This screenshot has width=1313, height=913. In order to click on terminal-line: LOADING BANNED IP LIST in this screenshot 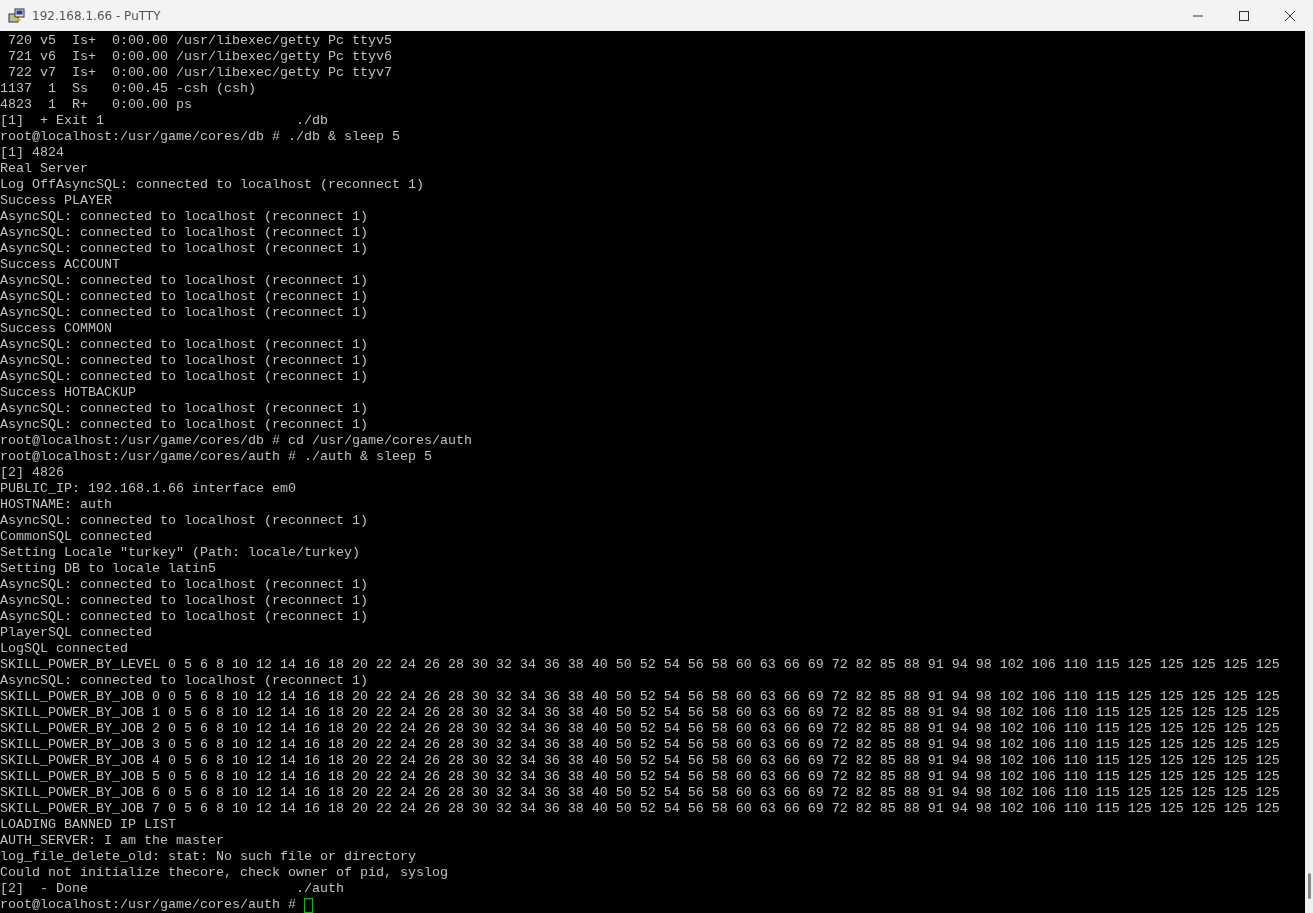, I will do `click(88, 825)`.